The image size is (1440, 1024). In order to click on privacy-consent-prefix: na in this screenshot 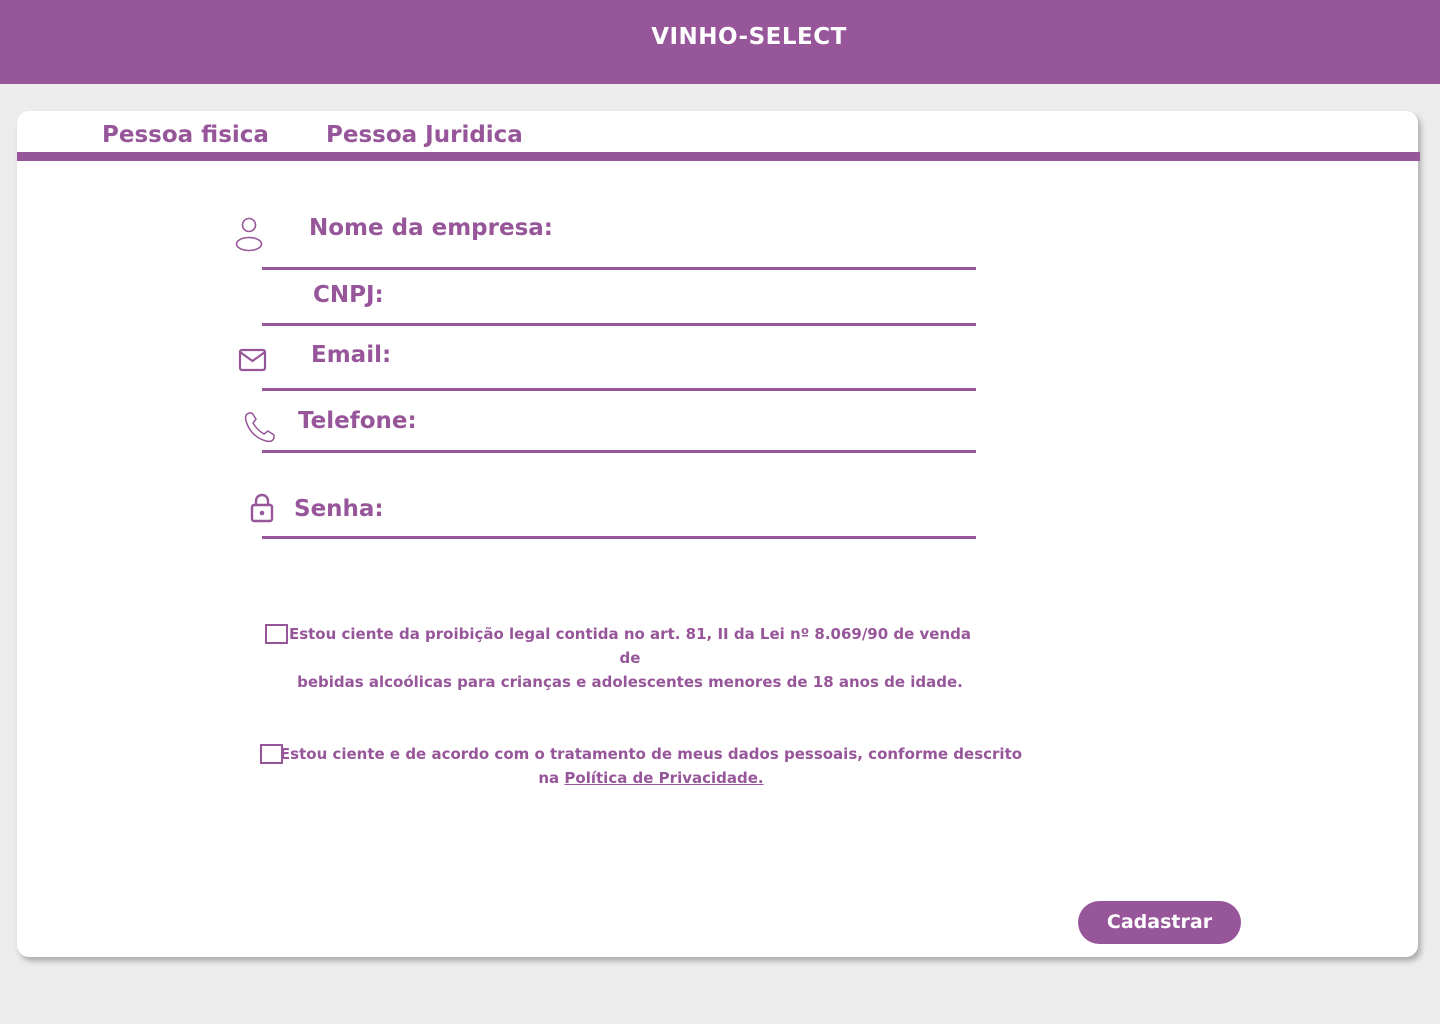, I will do `click(549, 778)`.